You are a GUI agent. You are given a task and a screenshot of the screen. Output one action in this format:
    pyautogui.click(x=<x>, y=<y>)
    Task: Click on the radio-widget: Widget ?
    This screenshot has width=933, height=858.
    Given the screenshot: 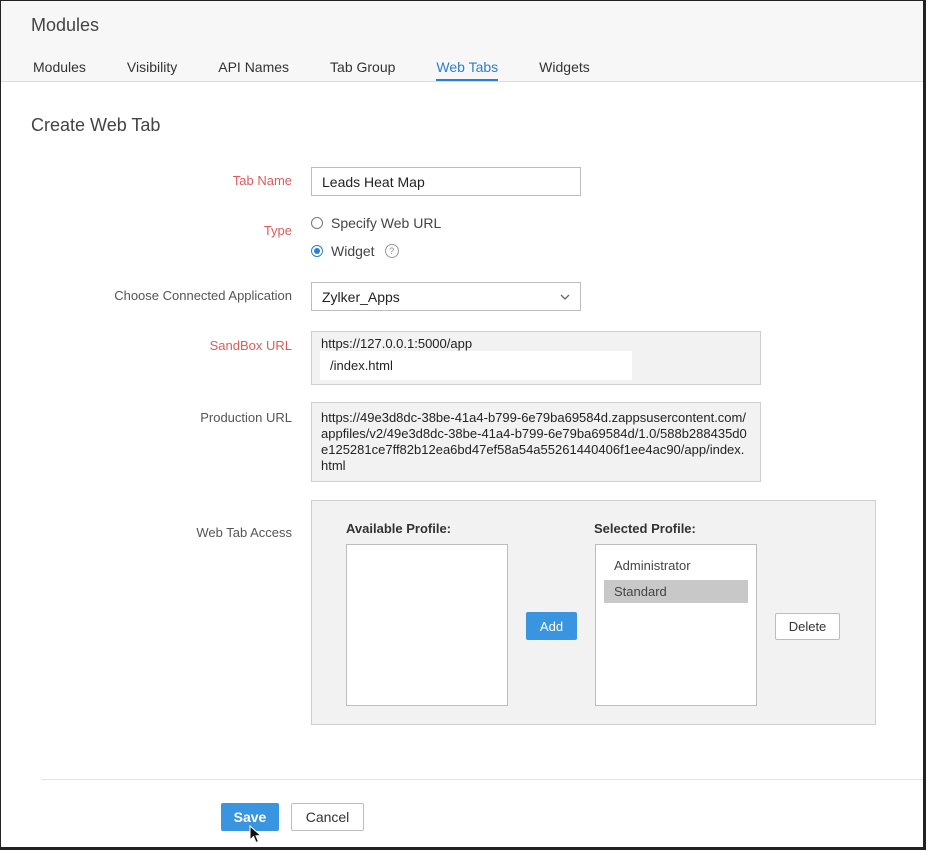 What is the action you would take?
    pyautogui.click(x=355, y=251)
    